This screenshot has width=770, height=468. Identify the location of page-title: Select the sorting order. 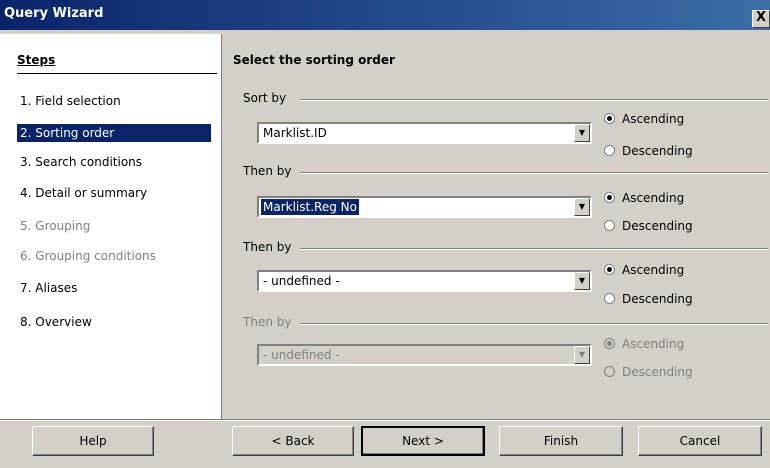
(314, 60).